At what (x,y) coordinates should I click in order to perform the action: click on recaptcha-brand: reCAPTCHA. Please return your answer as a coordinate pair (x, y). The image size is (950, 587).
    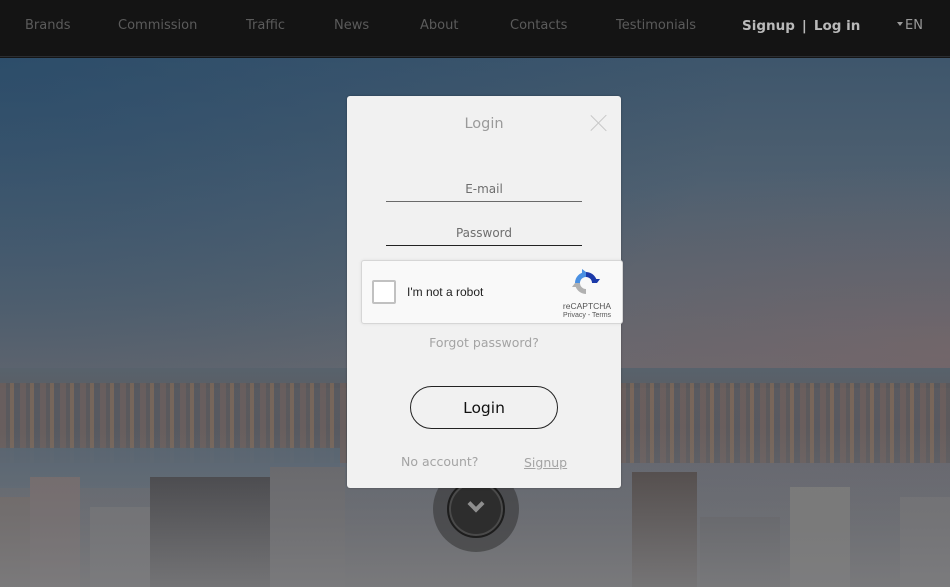
    Looking at the image, I should click on (587, 306).